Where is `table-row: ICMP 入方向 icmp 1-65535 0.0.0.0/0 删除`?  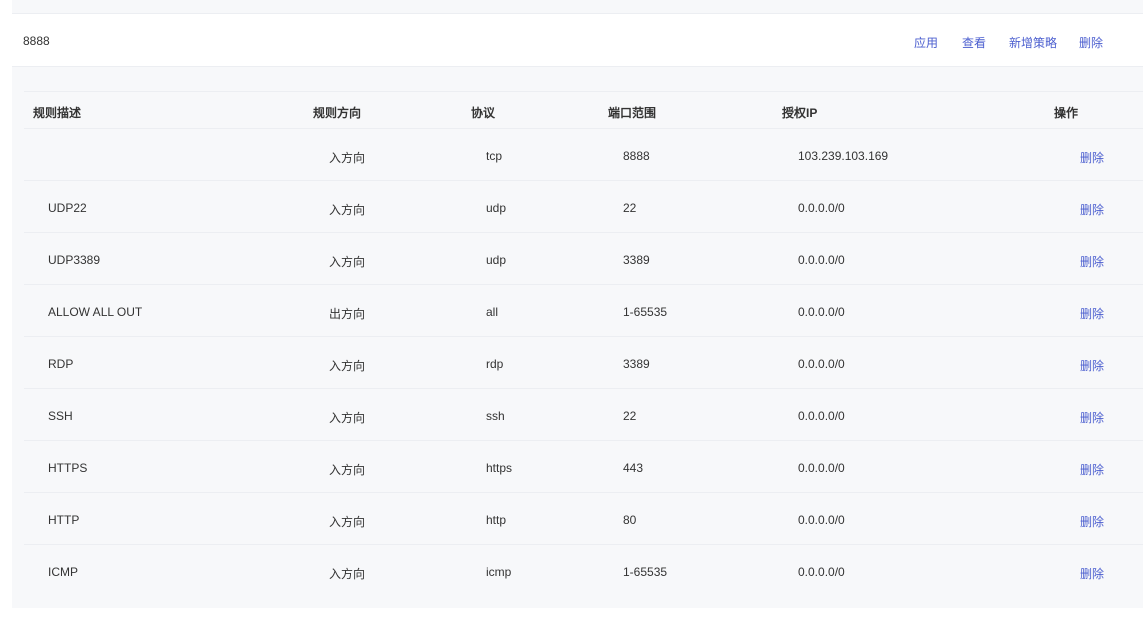 table-row: ICMP 入方向 icmp 1-65535 0.0.0.0/0 删除 is located at coordinates (583, 570).